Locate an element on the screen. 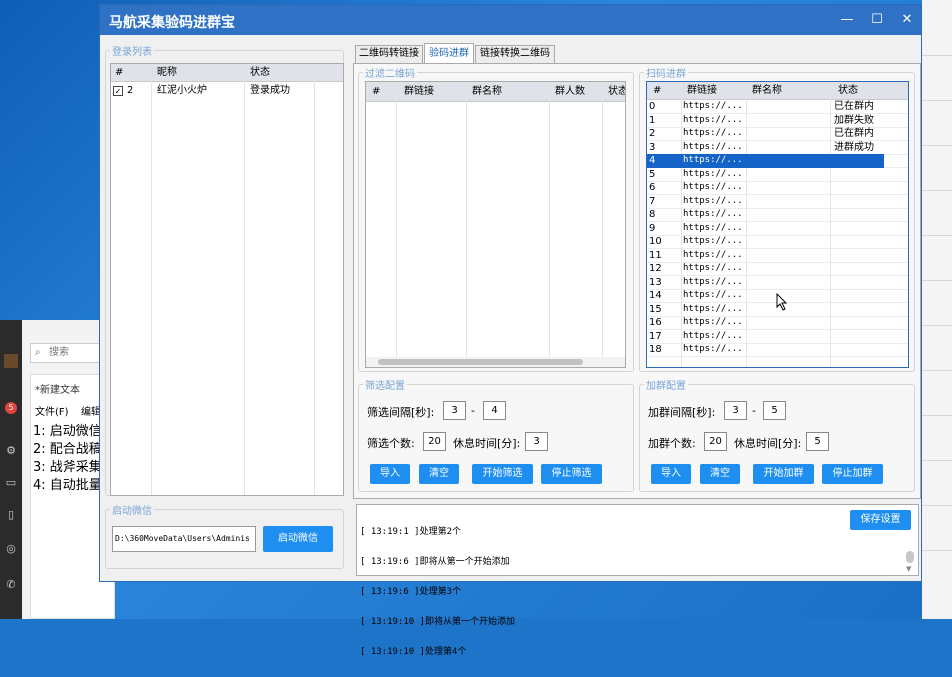  phone-icon: ✆ is located at coordinates (11, 585).